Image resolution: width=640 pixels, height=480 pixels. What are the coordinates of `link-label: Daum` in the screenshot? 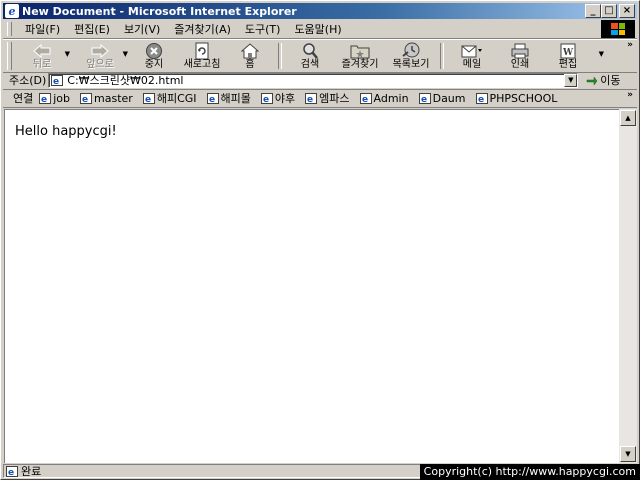 It's located at (449, 98).